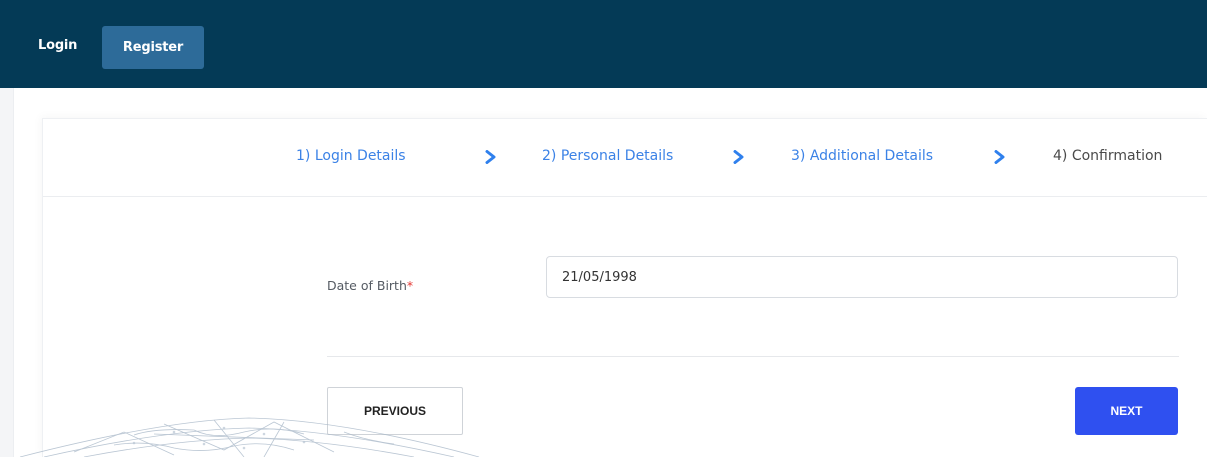  What do you see at coordinates (862, 277) in the screenshot?
I see `dob-input` at bounding box center [862, 277].